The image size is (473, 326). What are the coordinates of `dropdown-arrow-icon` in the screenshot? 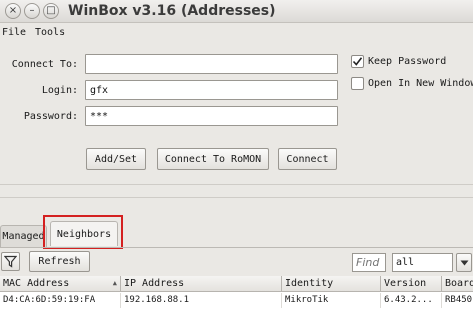 It's located at (464, 262).